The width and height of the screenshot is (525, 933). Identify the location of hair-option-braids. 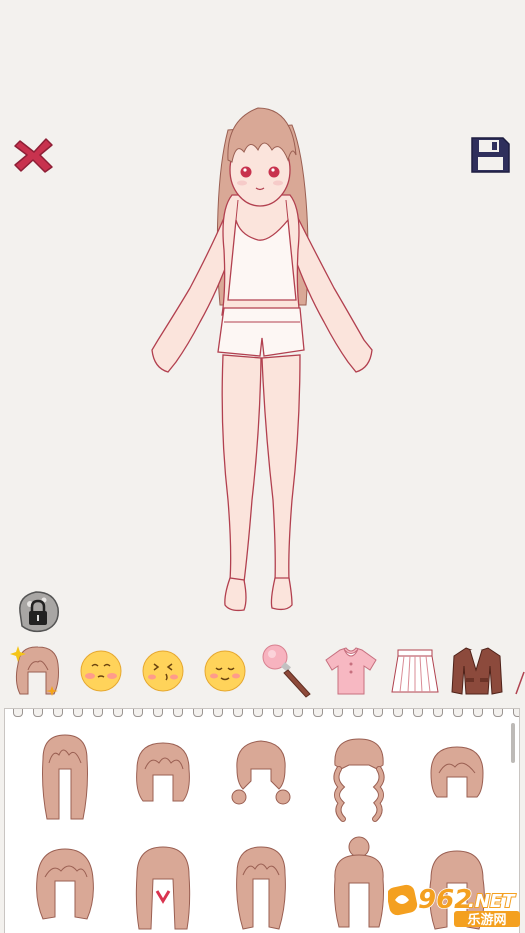
(359, 776).